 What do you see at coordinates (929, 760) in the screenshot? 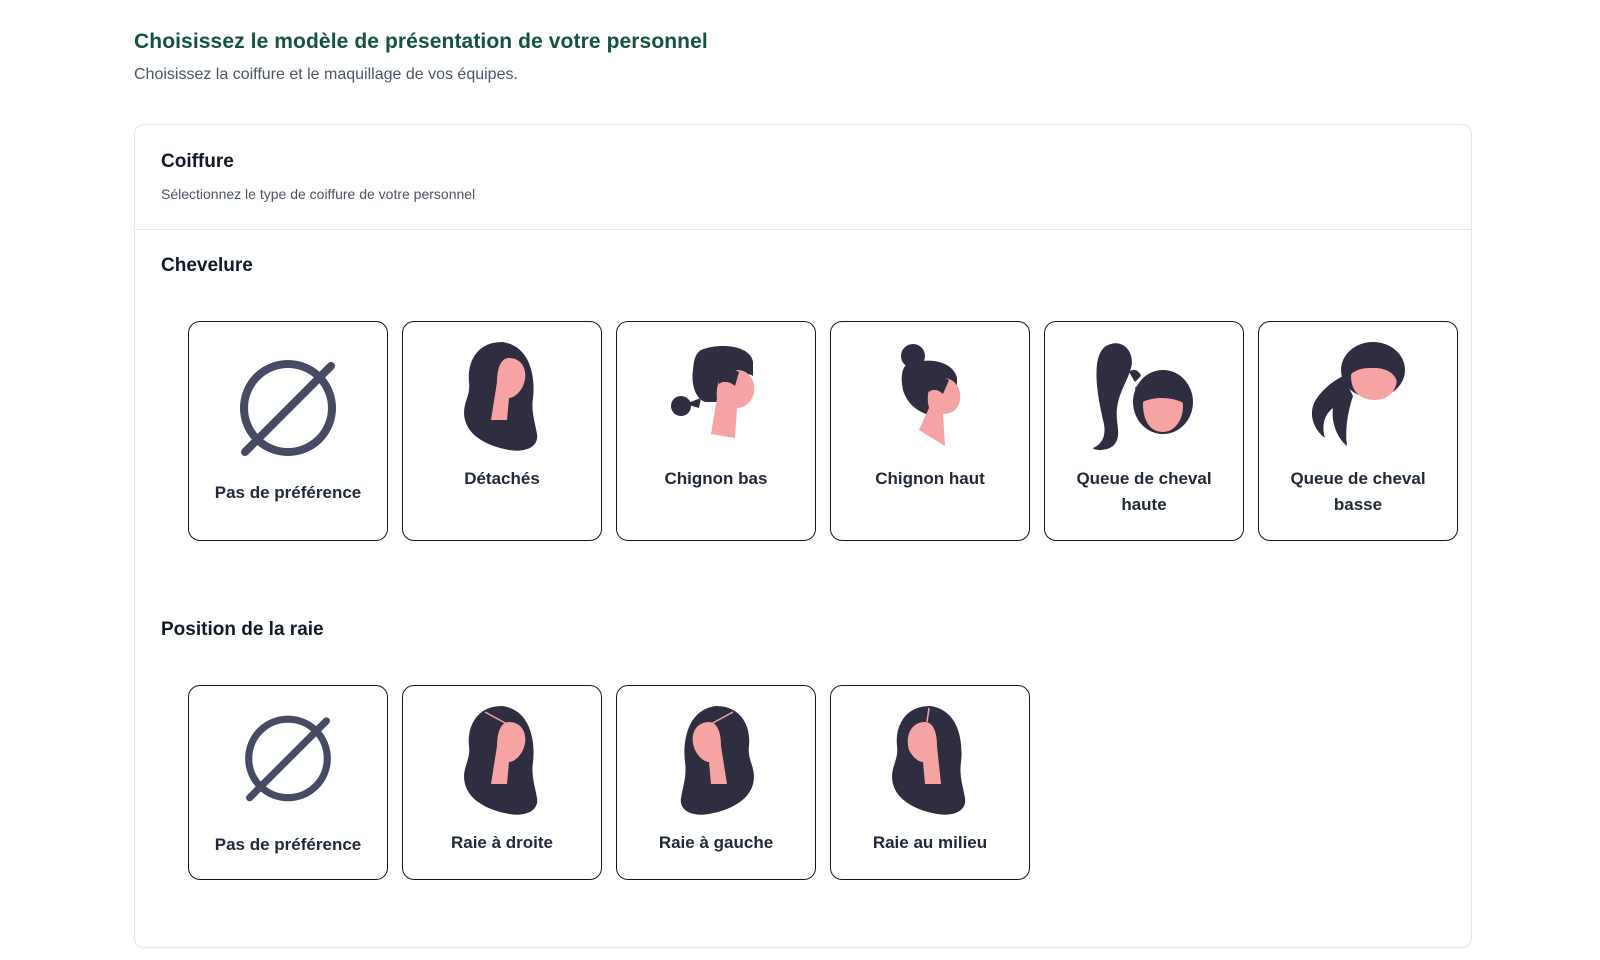
I see `part-middle-icon` at bounding box center [929, 760].